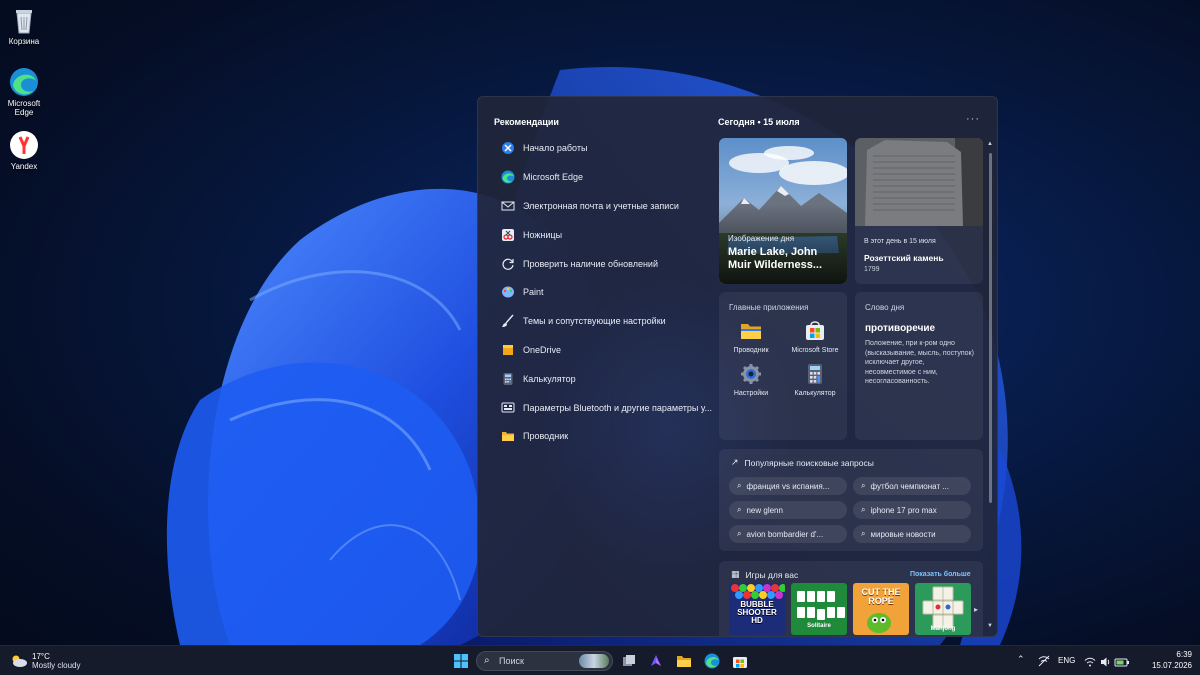 Image resolution: width=1200 pixels, height=675 pixels. Describe the element at coordinates (819, 609) in the screenshot. I see `game-tile-solitaire: Solitaire` at that location.